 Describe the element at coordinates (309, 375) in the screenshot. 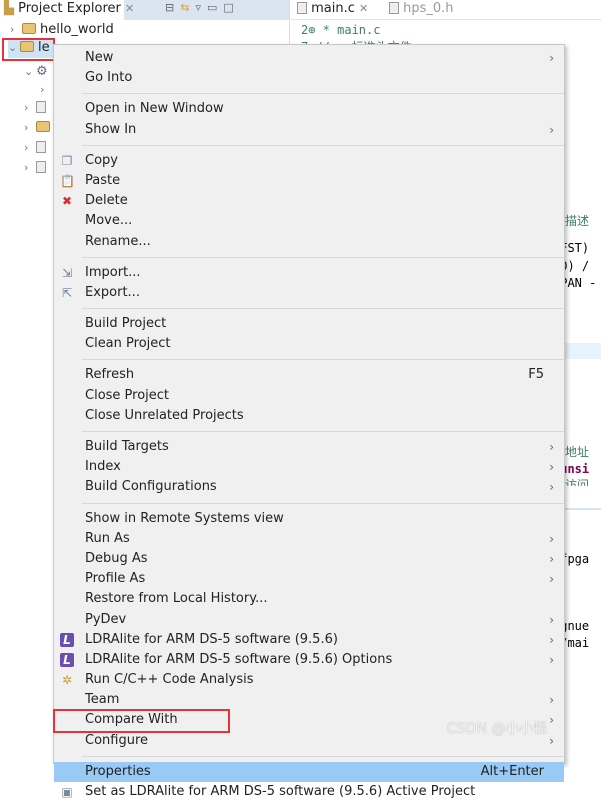

I see `menu-item-refresh: Refresh F5` at that location.